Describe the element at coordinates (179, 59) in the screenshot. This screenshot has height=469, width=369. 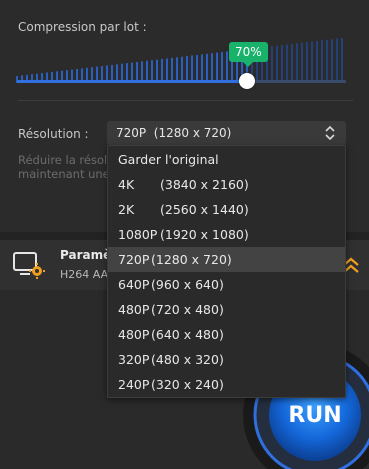
I see `compression-level-bars` at that location.